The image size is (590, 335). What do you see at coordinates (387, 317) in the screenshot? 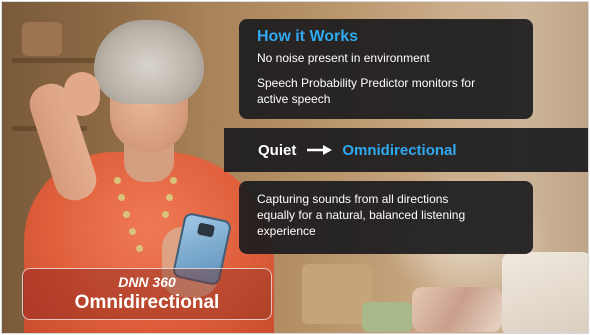
I see `background-bowl` at bounding box center [387, 317].